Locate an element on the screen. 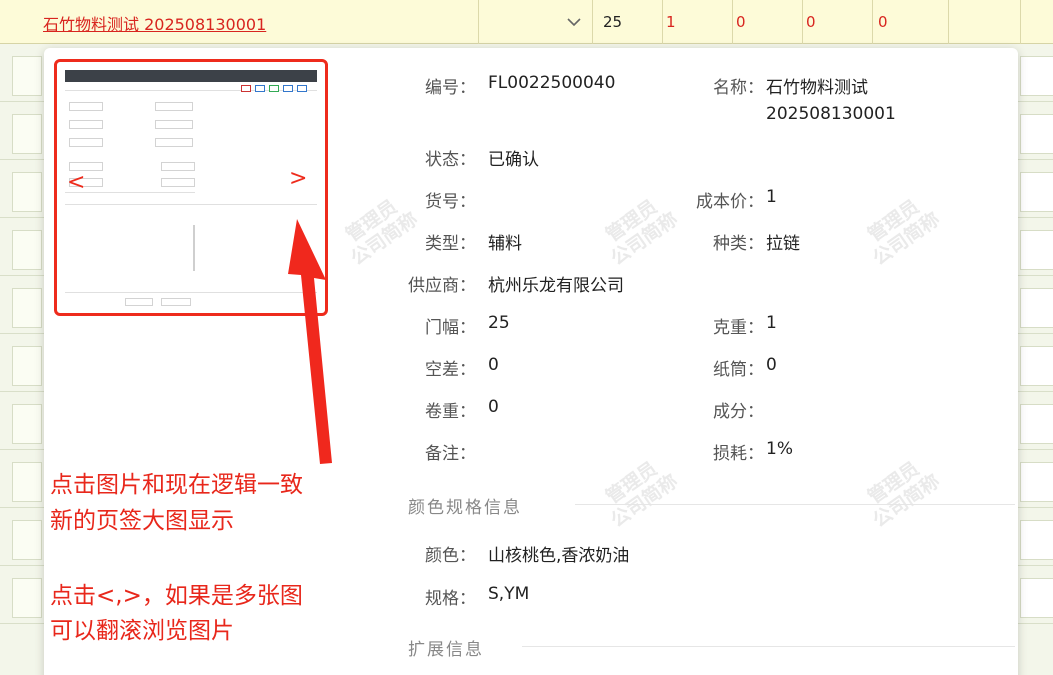 The image size is (1053, 675). count-cell-2: 0 is located at coordinates (767, 22).